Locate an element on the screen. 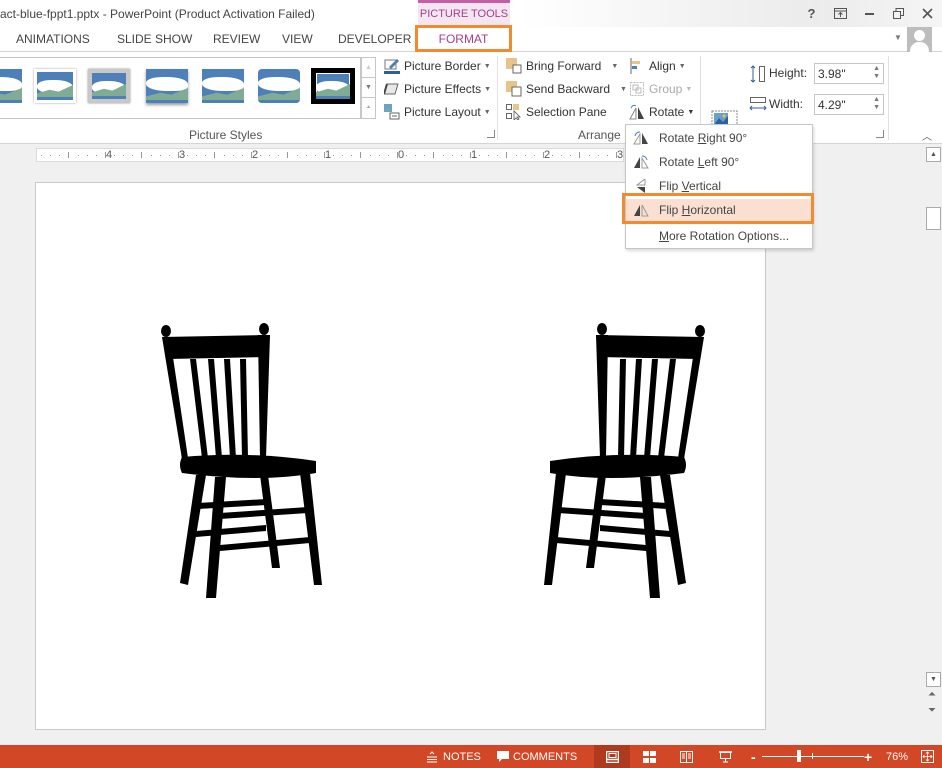 The height and width of the screenshot is (768, 942). zoom-slider-thumb is located at coordinates (798, 756).